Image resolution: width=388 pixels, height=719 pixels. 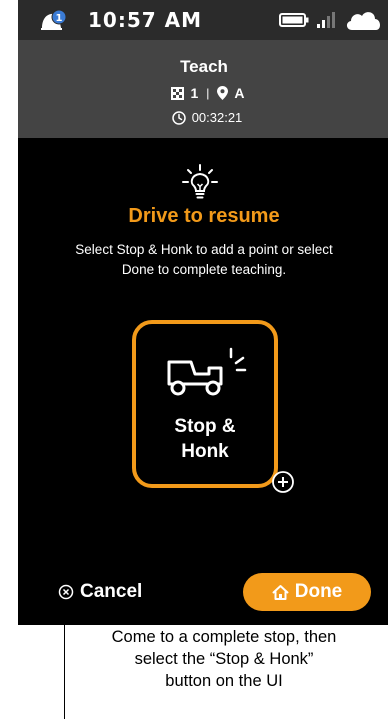 I want to click on route-number: 1, so click(x=194, y=93).